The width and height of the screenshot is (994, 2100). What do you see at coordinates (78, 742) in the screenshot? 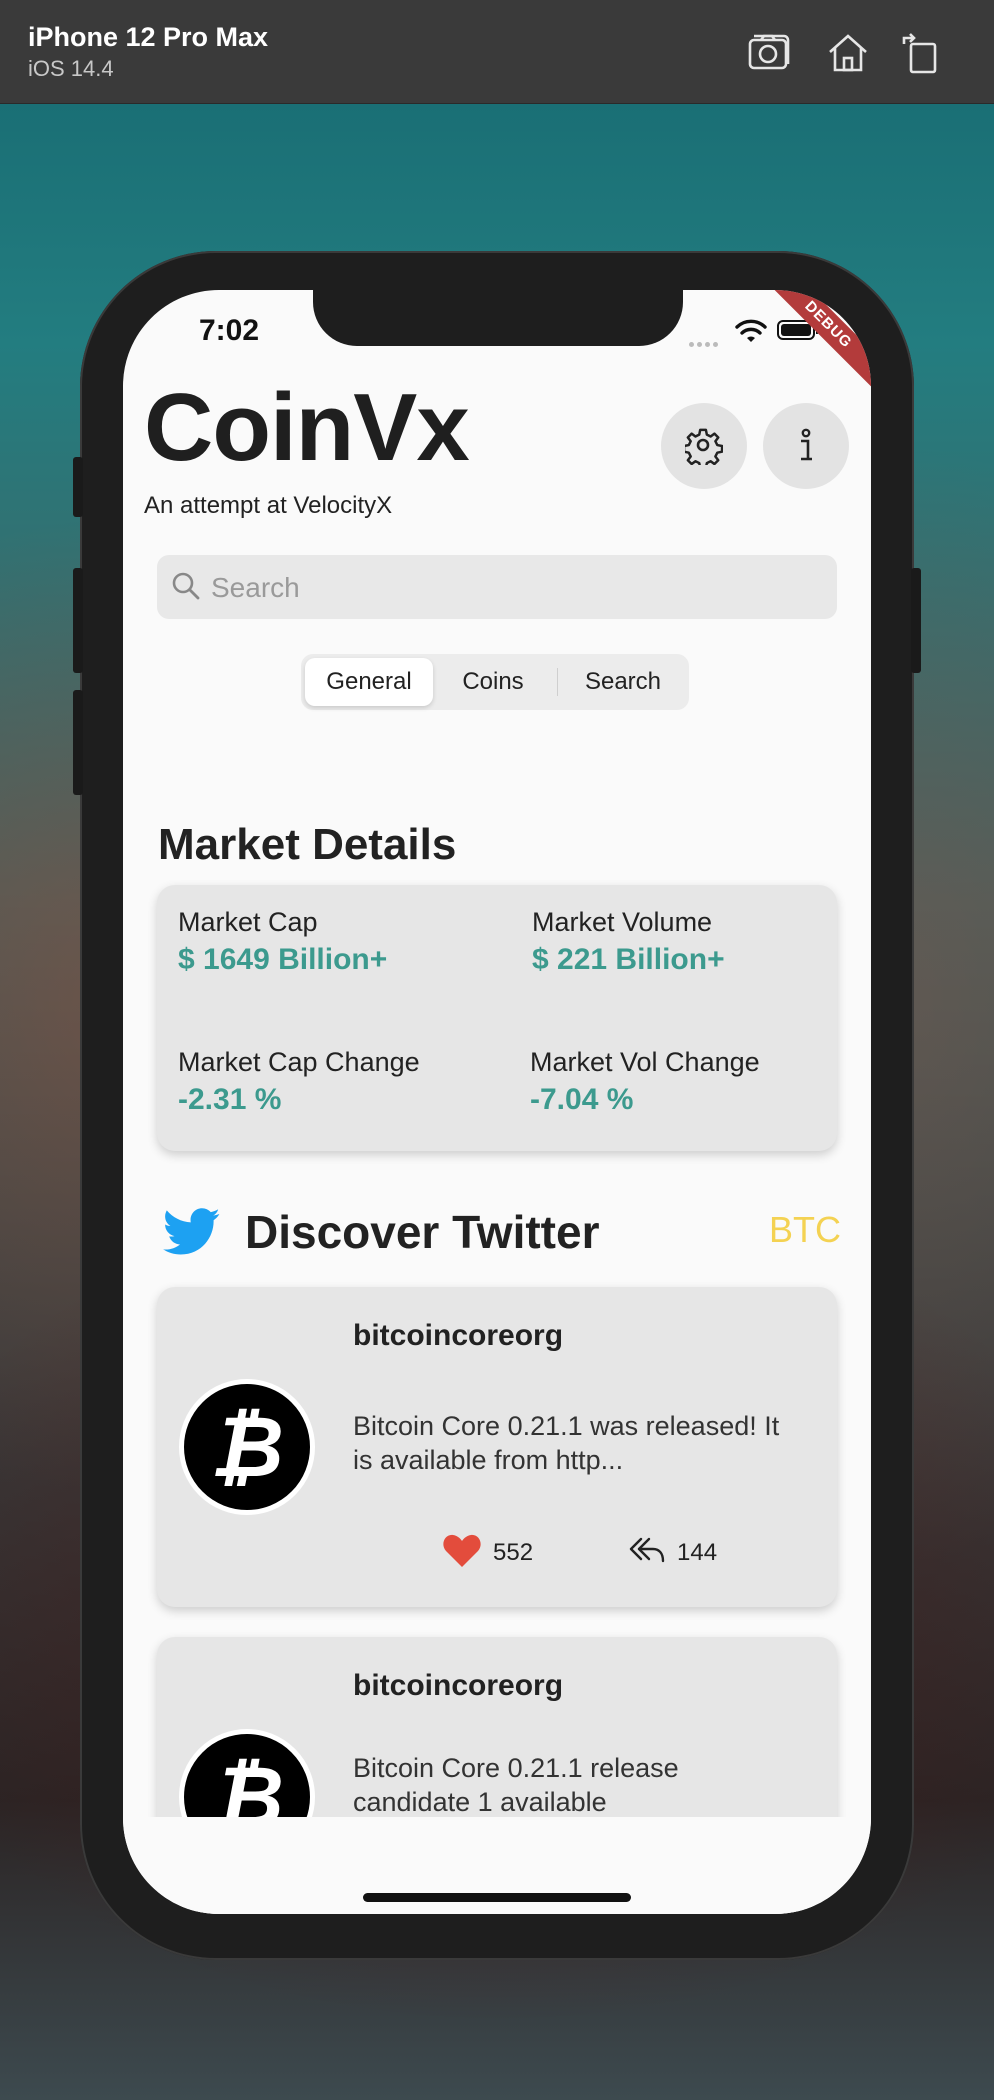
I see `volume-down-button` at bounding box center [78, 742].